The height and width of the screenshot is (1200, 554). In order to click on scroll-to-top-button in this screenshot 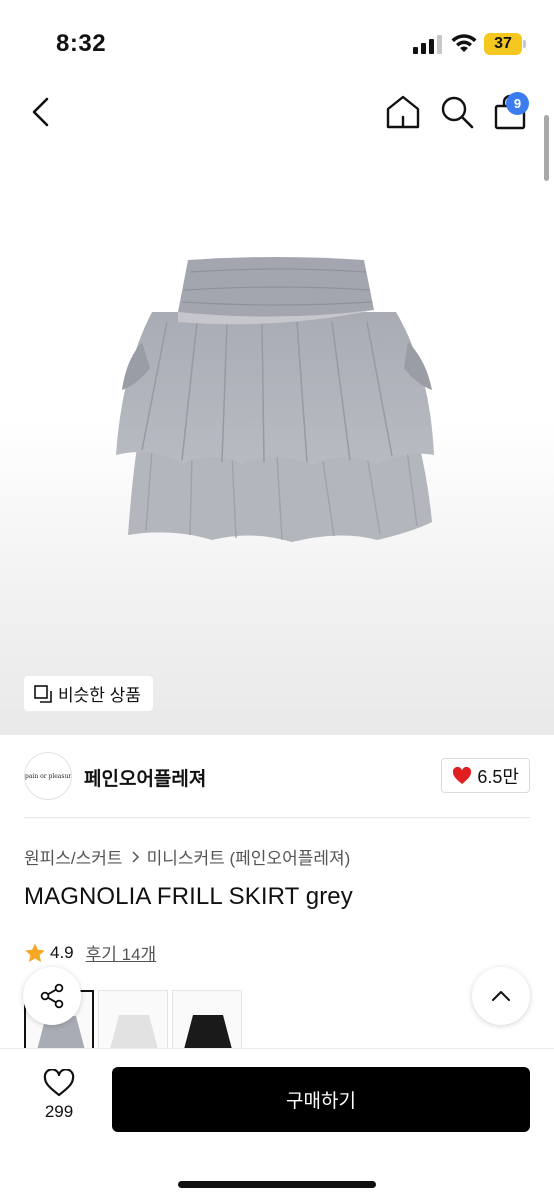, I will do `click(501, 996)`.